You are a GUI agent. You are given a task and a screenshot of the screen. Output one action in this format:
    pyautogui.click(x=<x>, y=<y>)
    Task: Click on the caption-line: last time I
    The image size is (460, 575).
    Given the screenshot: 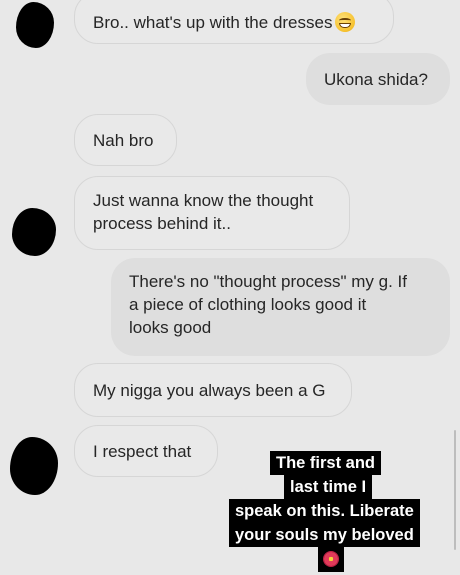 What is the action you would take?
    pyautogui.click(x=328, y=487)
    